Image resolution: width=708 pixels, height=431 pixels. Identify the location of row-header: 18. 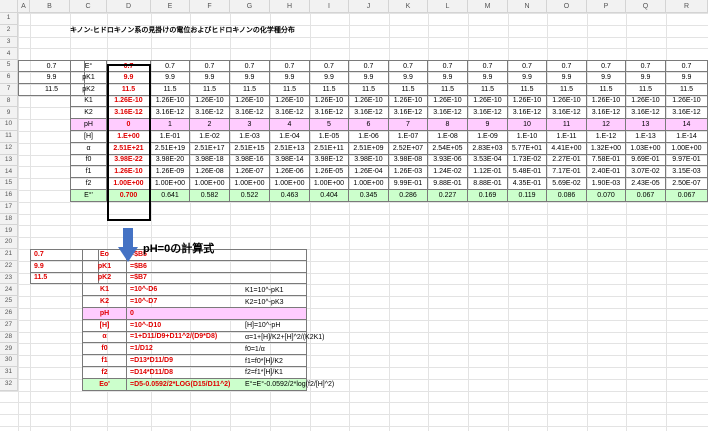
(9, 219).